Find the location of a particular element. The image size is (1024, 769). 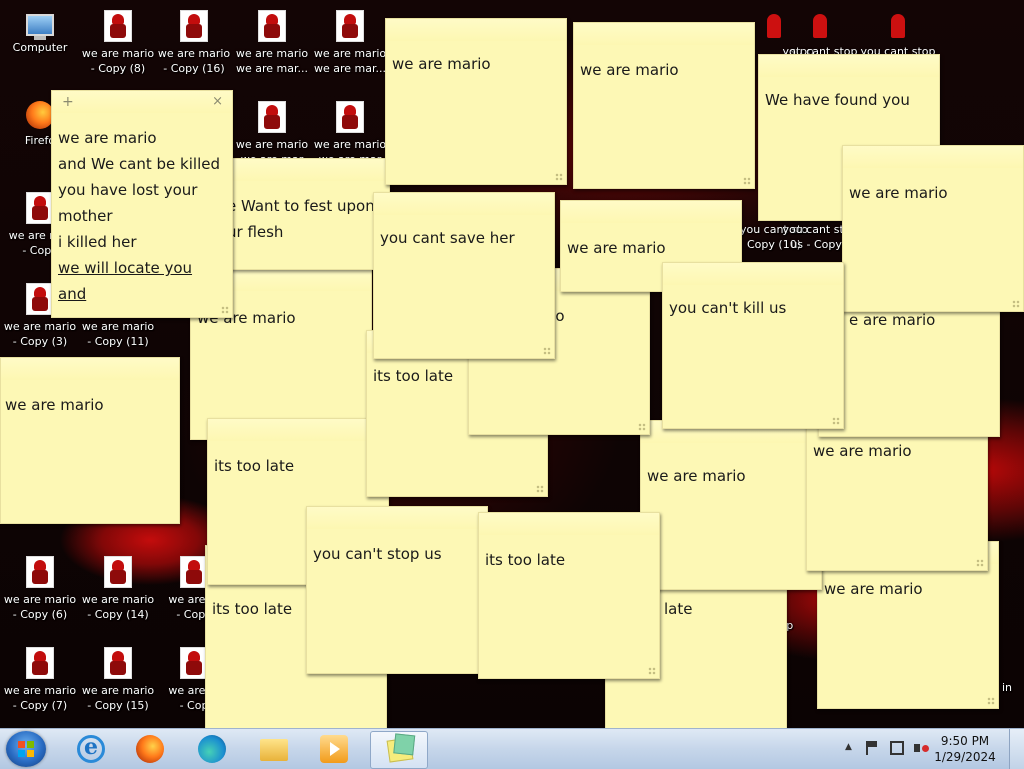

network-icon is located at coordinates (897, 748).